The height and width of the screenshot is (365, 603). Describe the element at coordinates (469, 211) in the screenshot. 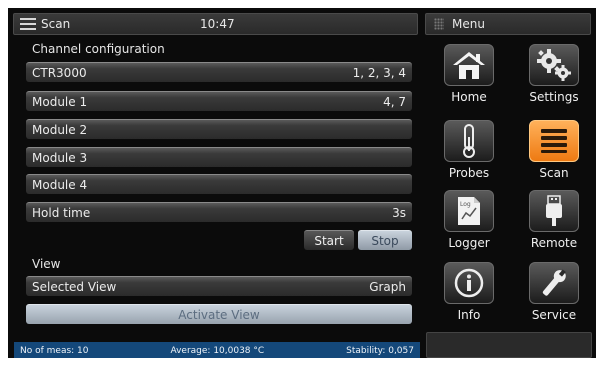

I see `log-file-icon: Log` at that location.